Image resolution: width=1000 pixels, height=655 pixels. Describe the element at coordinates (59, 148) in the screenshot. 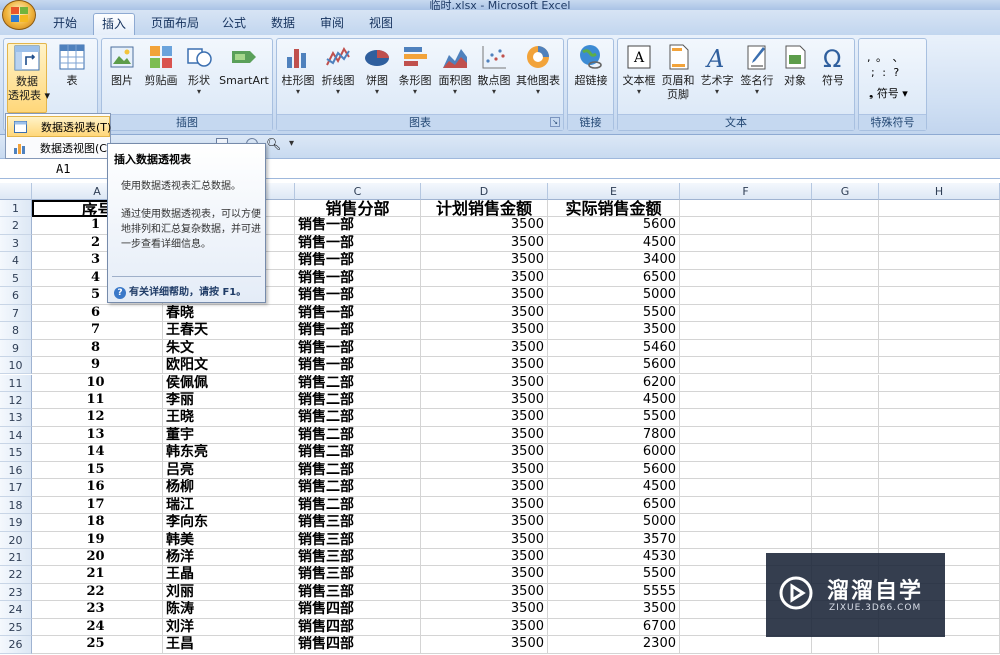

I see `menu-item-pivot-chart: 数据透视图(C)` at that location.